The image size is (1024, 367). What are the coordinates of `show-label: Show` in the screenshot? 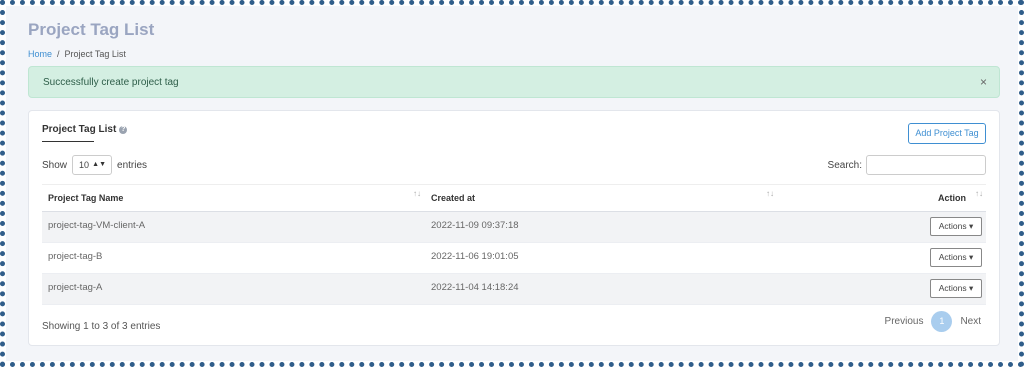 It's located at (55, 165).